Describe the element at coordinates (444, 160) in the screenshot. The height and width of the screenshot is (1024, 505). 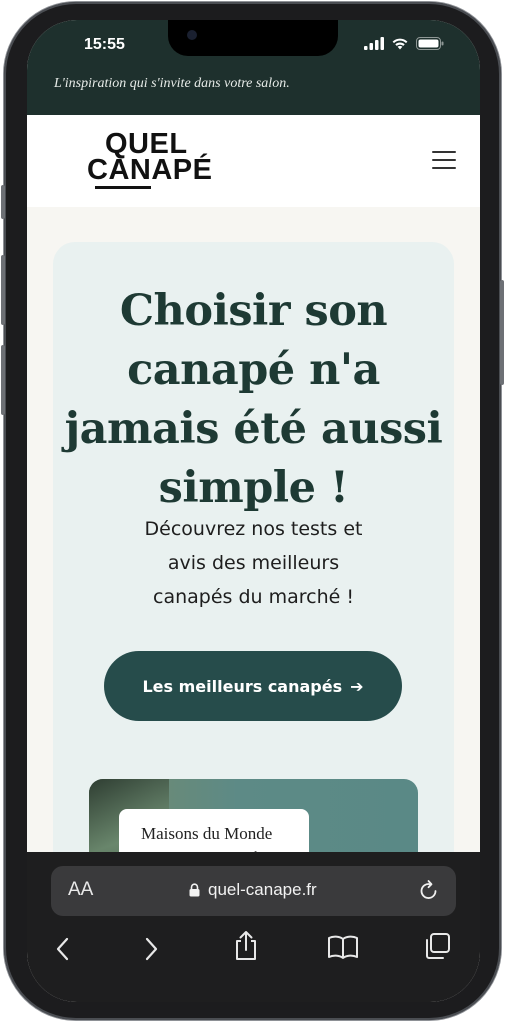
I see `hamburger-menu-icon` at that location.